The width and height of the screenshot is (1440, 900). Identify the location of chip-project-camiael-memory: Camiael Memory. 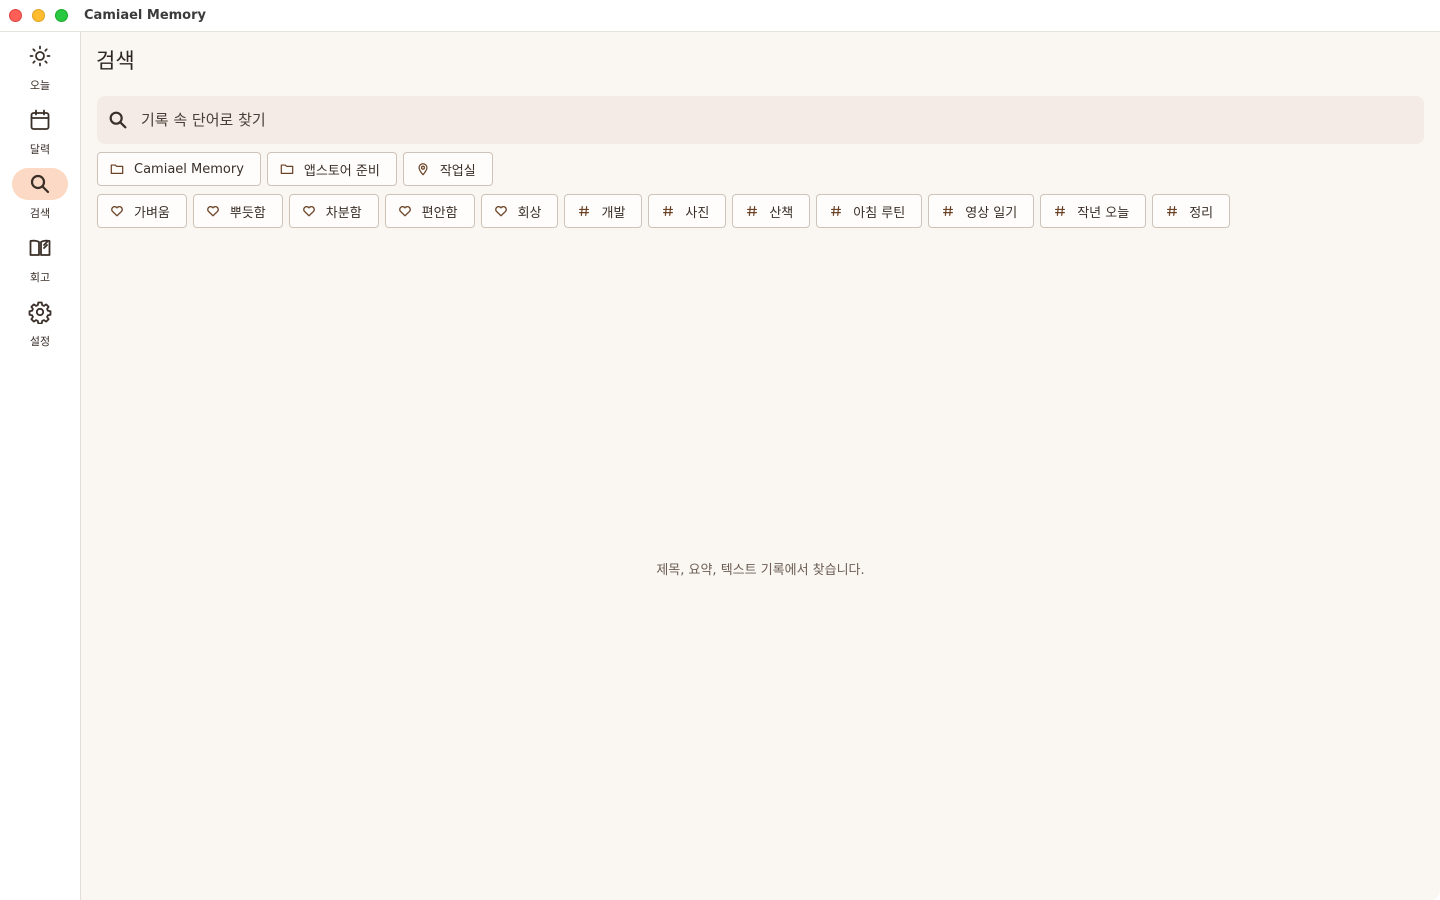
(179, 169).